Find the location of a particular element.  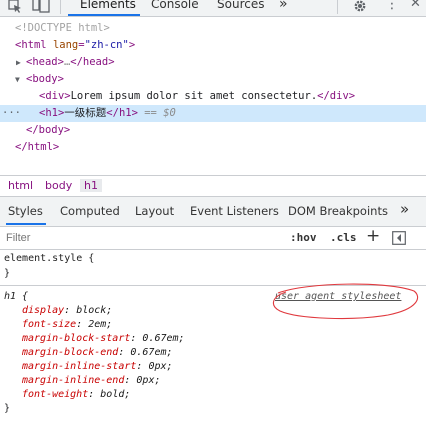

css-property-name: margin-inline-start is located at coordinates (79, 366).